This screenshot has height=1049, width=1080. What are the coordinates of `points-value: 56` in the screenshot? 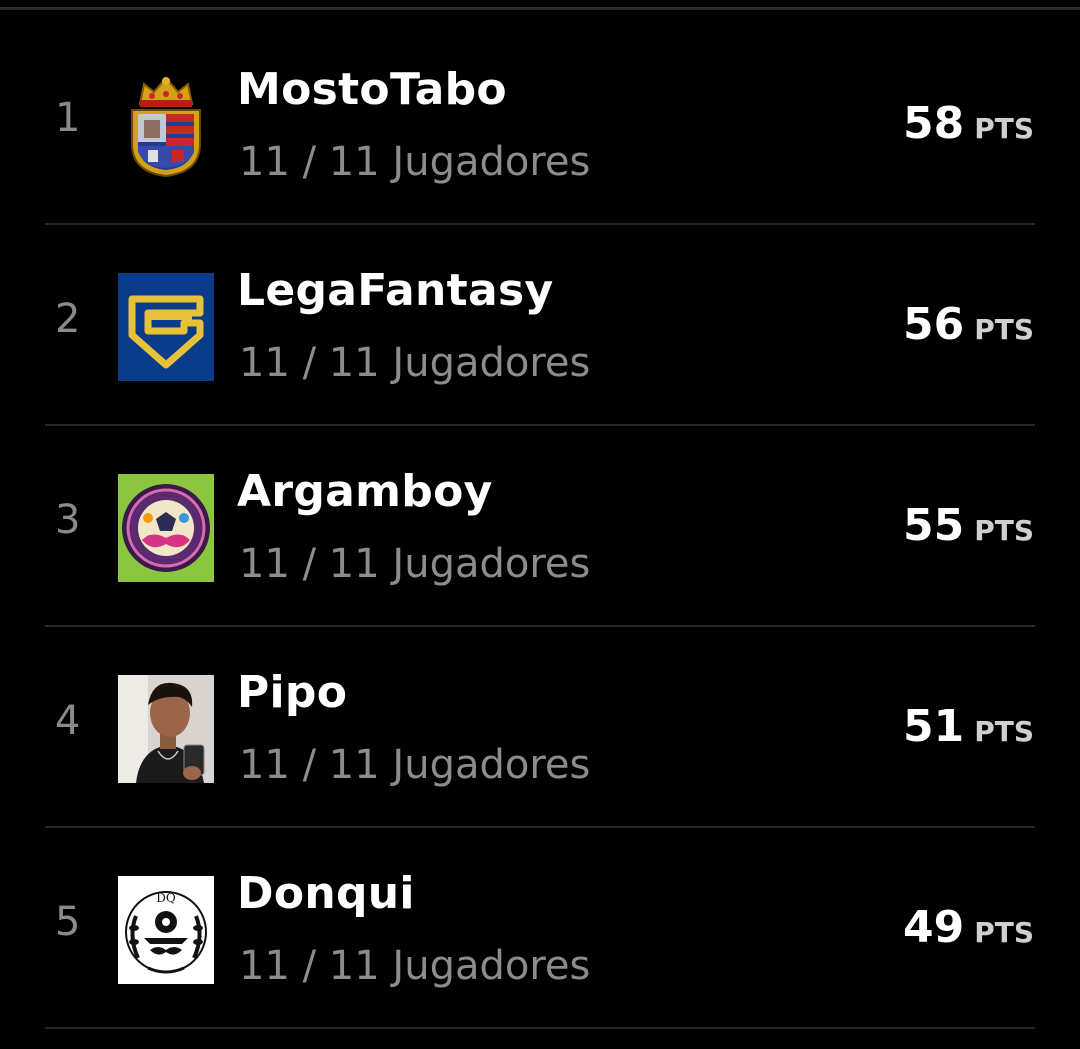 It's located at (933, 324).